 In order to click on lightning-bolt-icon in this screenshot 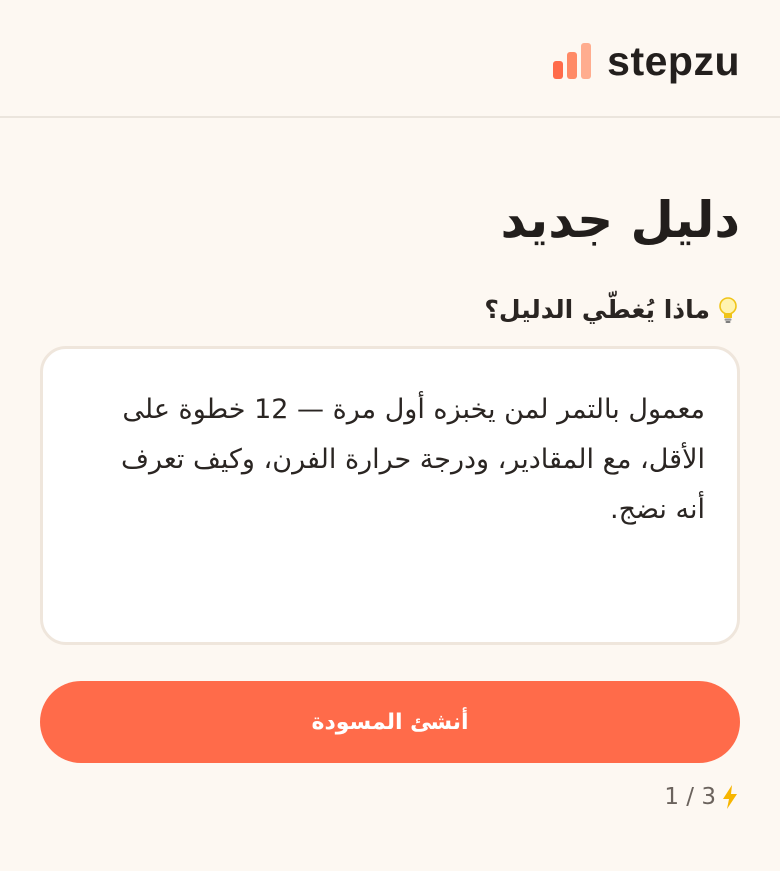, I will do `click(730, 797)`.